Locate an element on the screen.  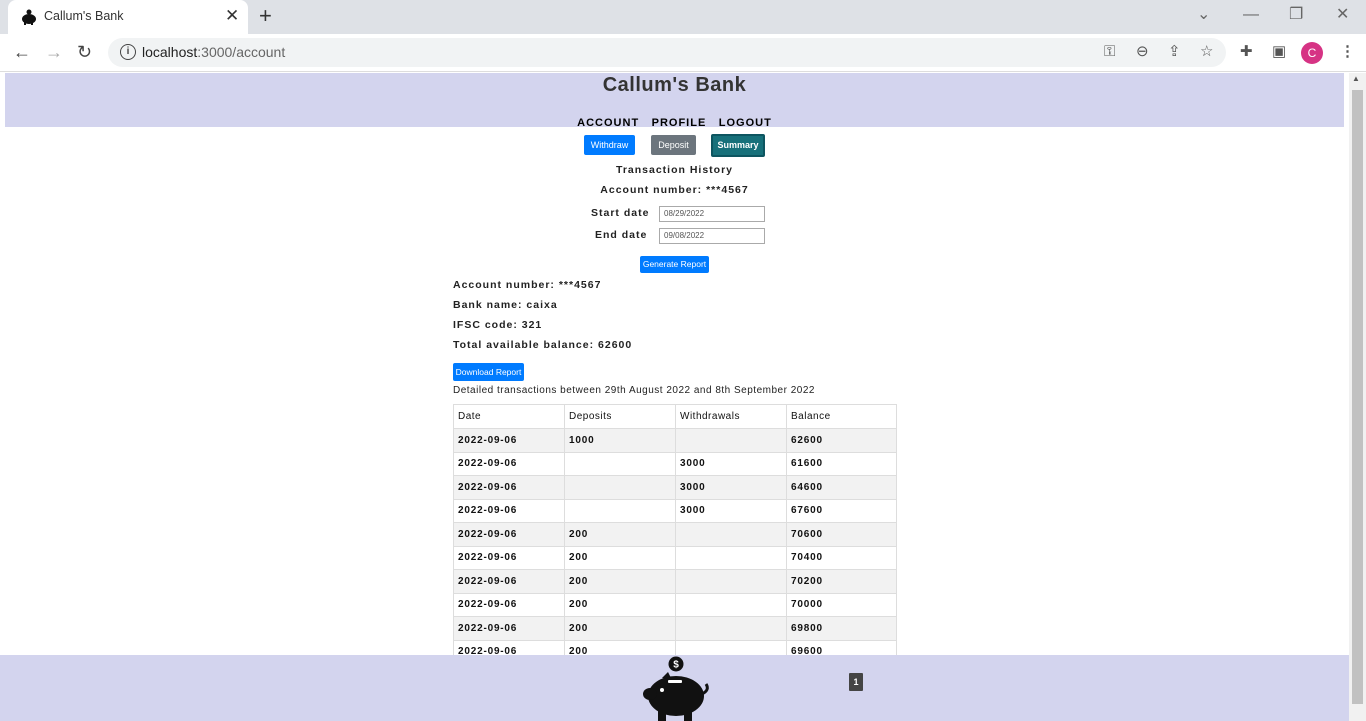
side-panel-icon: ▣ is located at coordinates (1279, 52).